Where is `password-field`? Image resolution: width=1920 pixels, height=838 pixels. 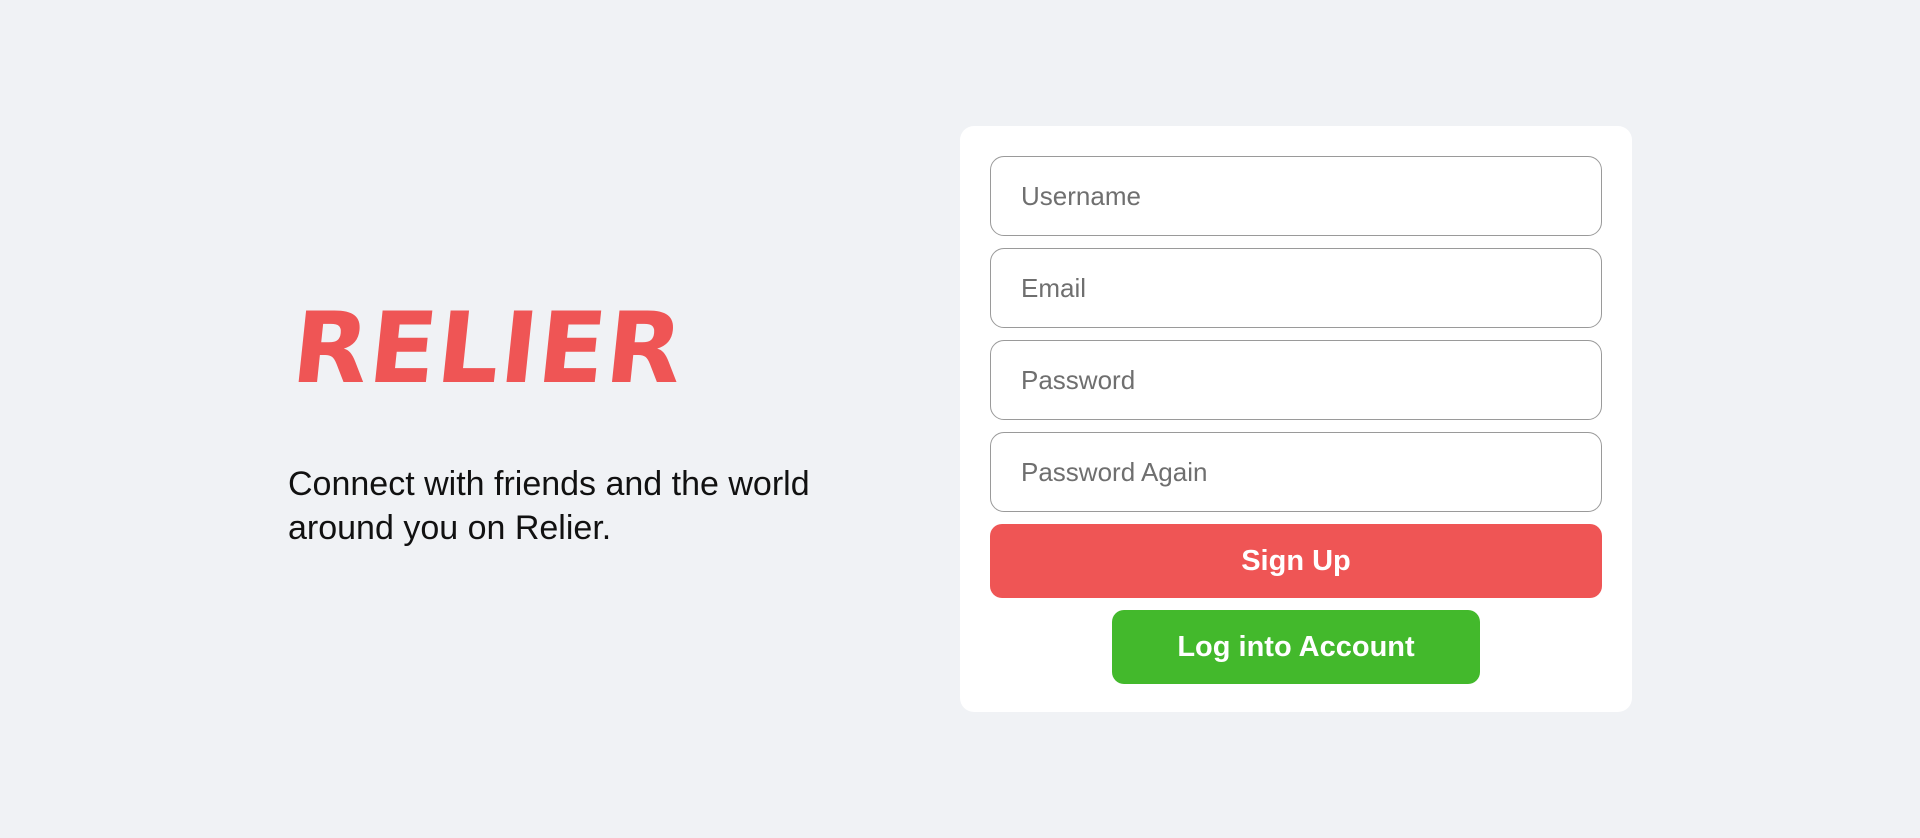
password-field is located at coordinates (1296, 380).